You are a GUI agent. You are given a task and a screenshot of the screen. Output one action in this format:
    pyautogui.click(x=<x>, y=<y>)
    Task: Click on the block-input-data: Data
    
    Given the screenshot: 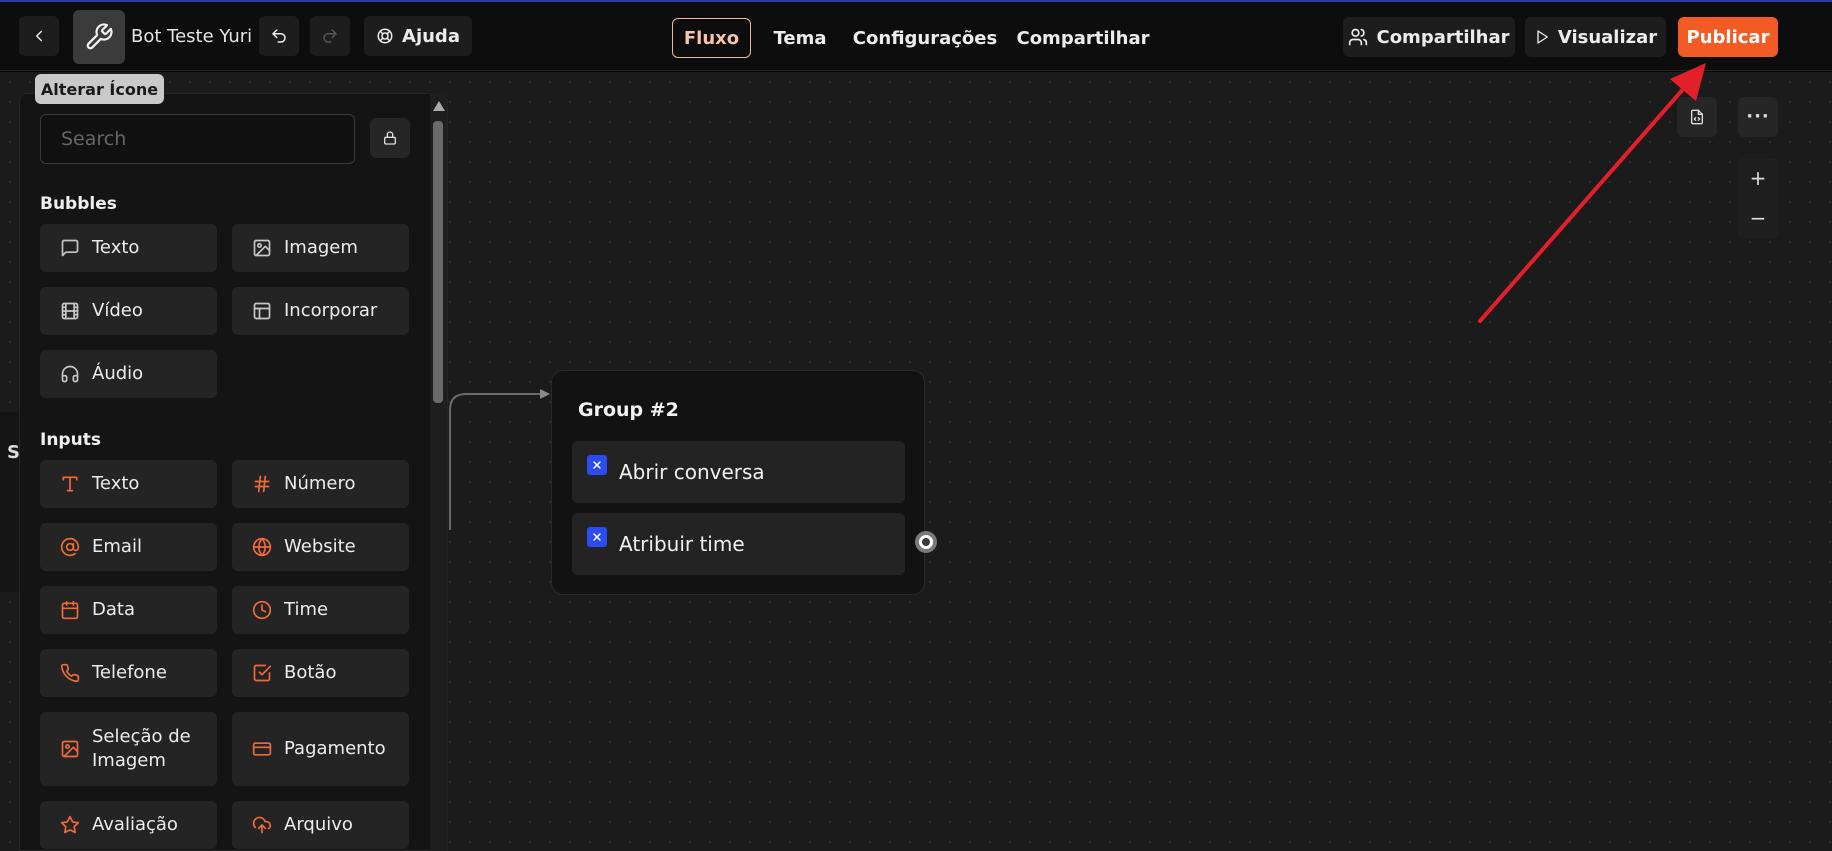 What is the action you would take?
    pyautogui.click(x=128, y=610)
    